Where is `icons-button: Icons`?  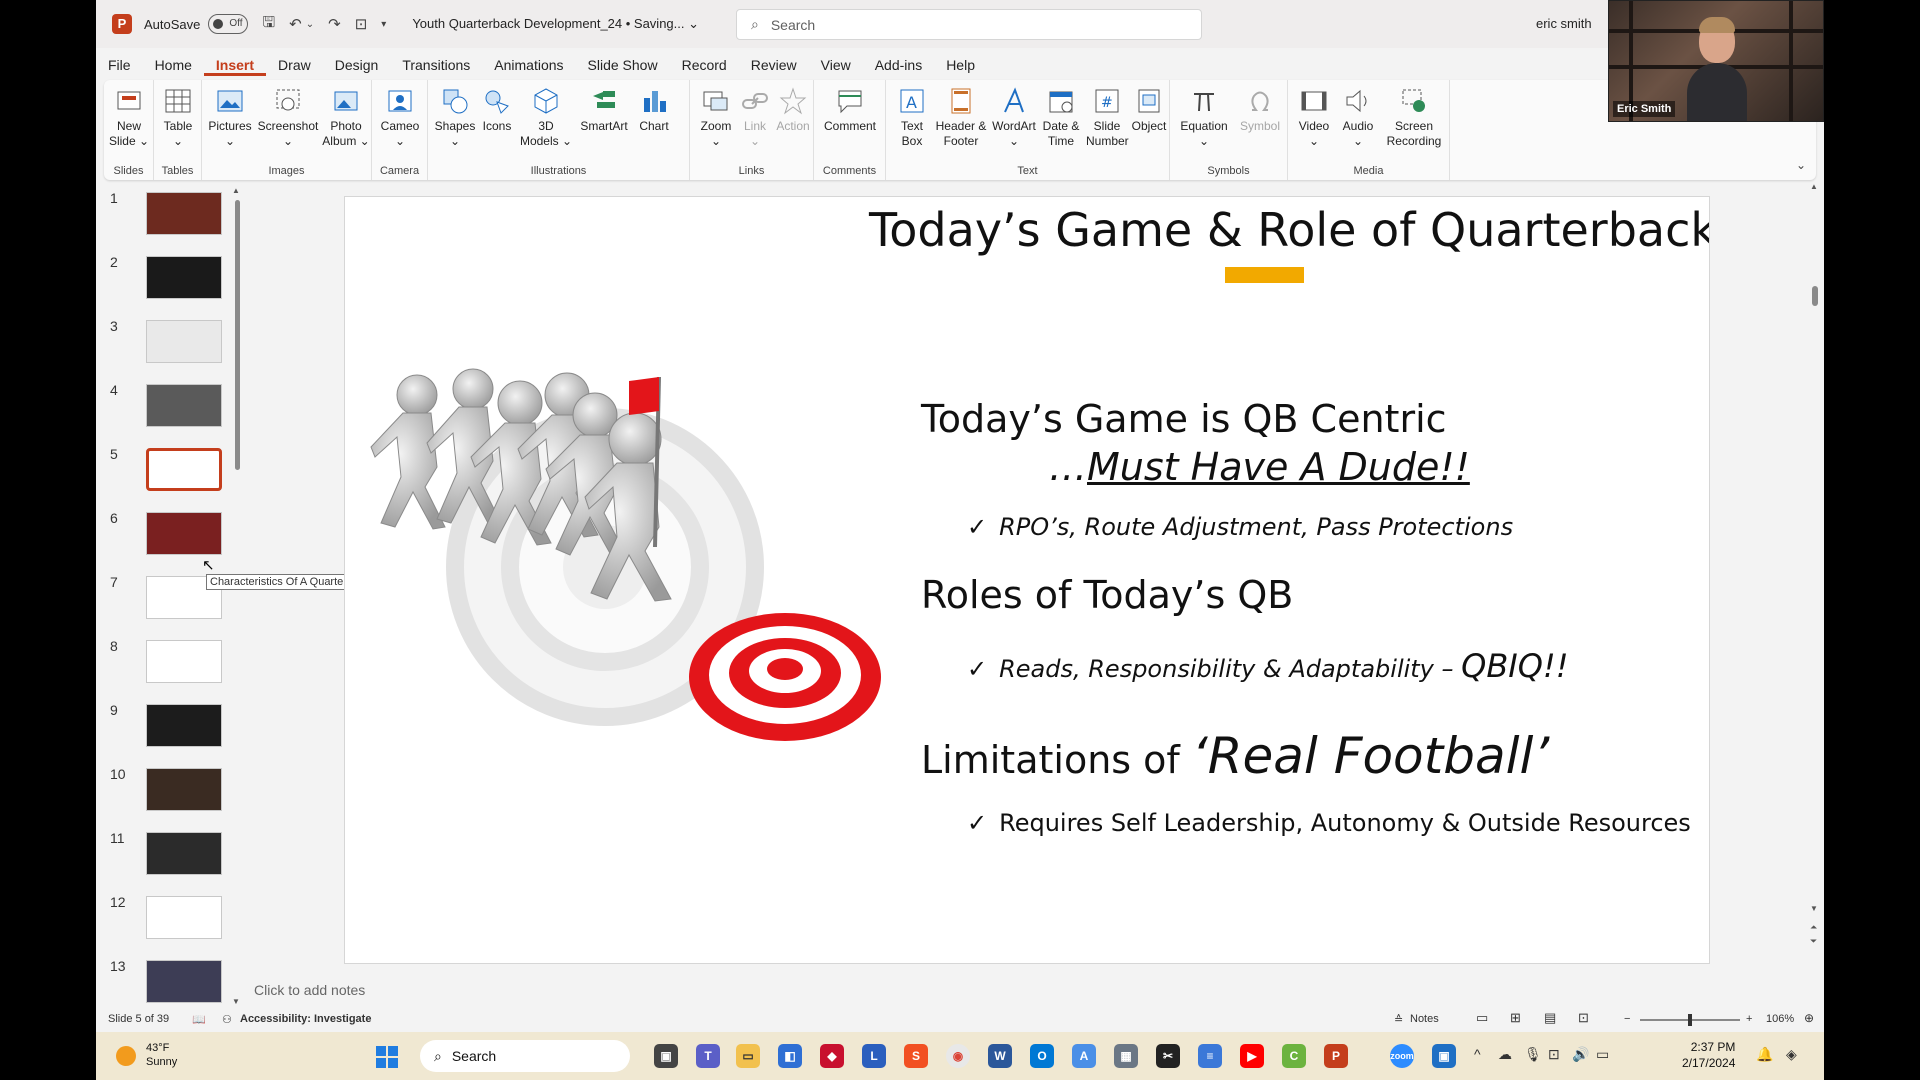
icons-button: Icons is located at coordinates (497, 110).